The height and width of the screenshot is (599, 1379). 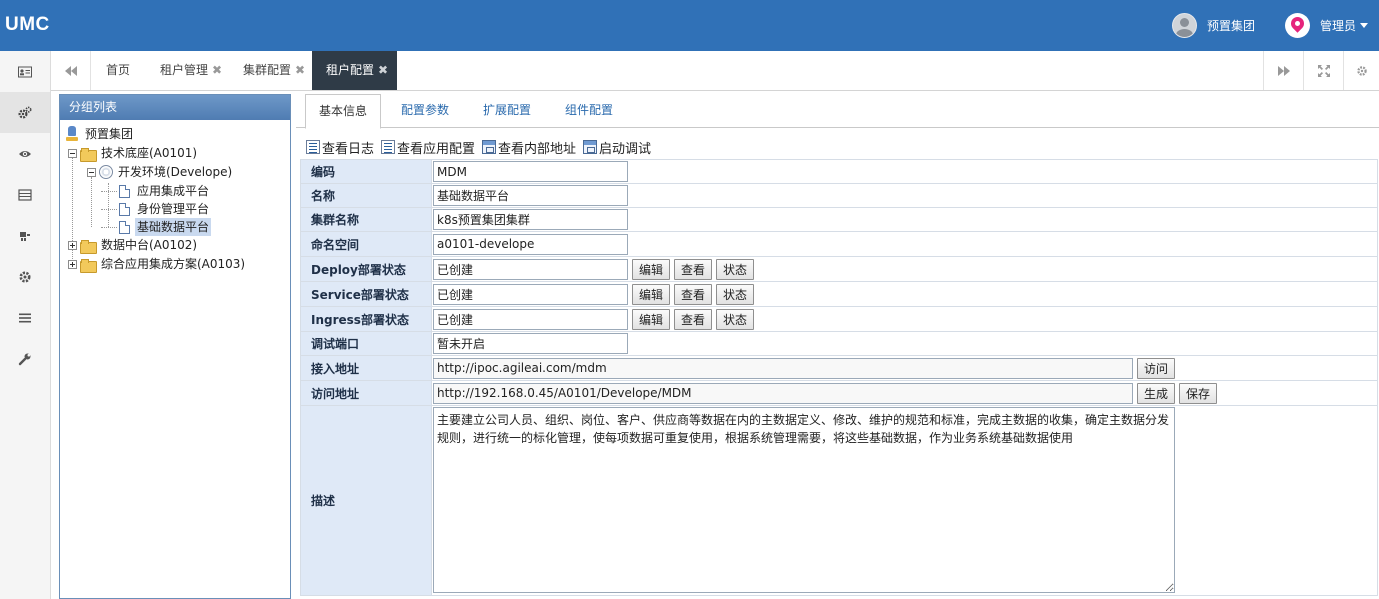 I want to click on tab-scroll-left, so click(x=71, y=70).